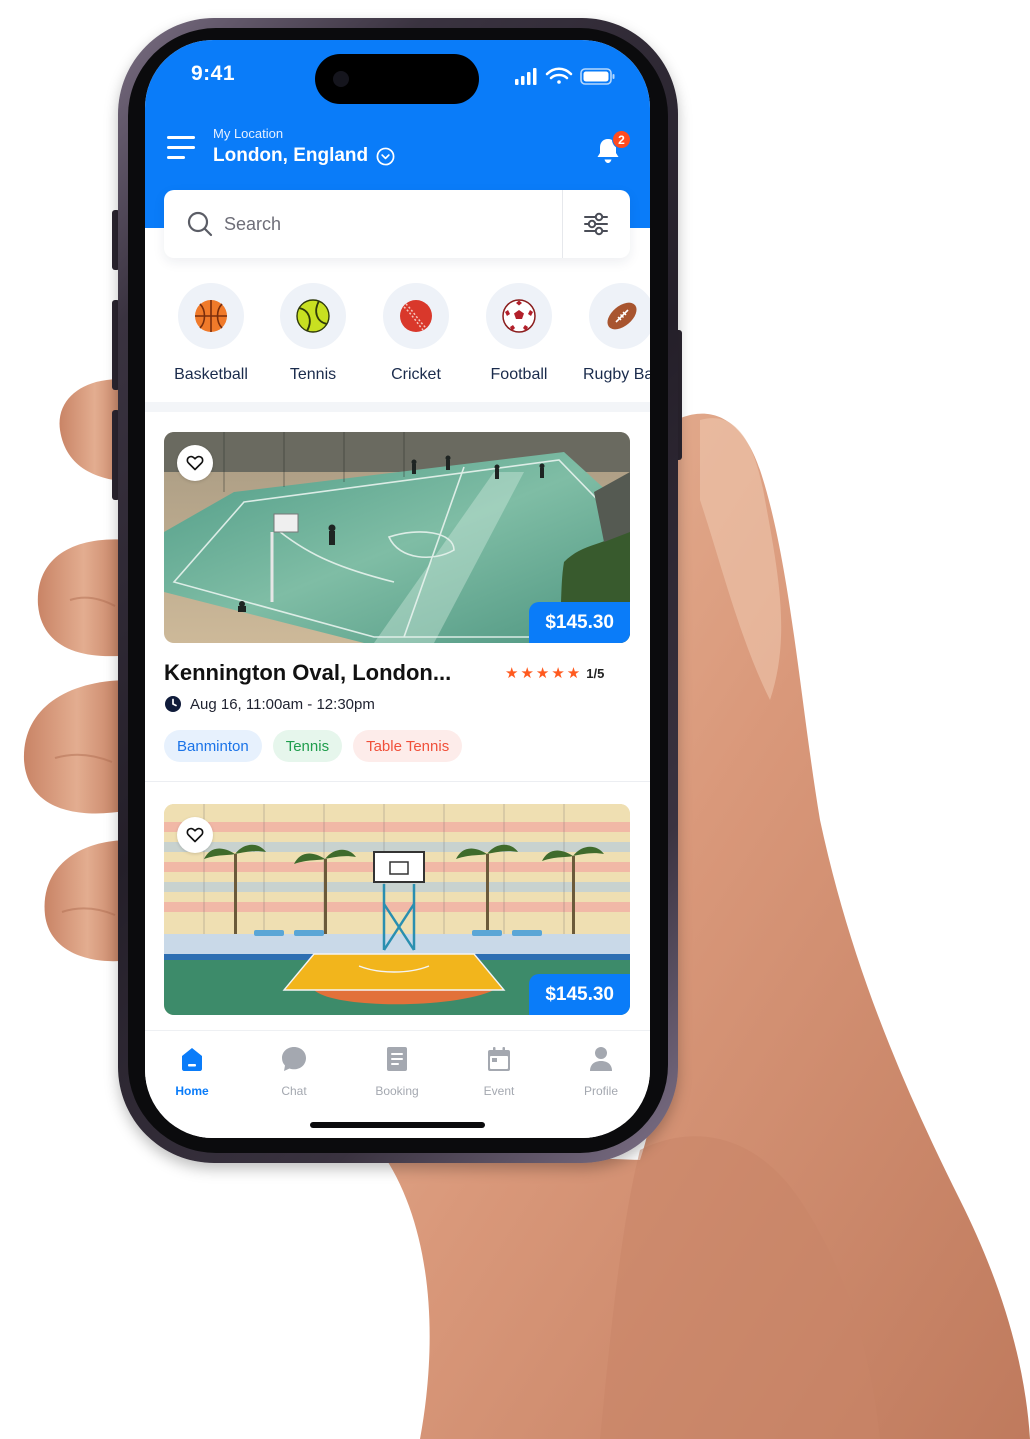 Image resolution: width=1030 pixels, height=1439 pixels. Describe the element at coordinates (294, 1059) in the screenshot. I see `chat-icon` at that location.